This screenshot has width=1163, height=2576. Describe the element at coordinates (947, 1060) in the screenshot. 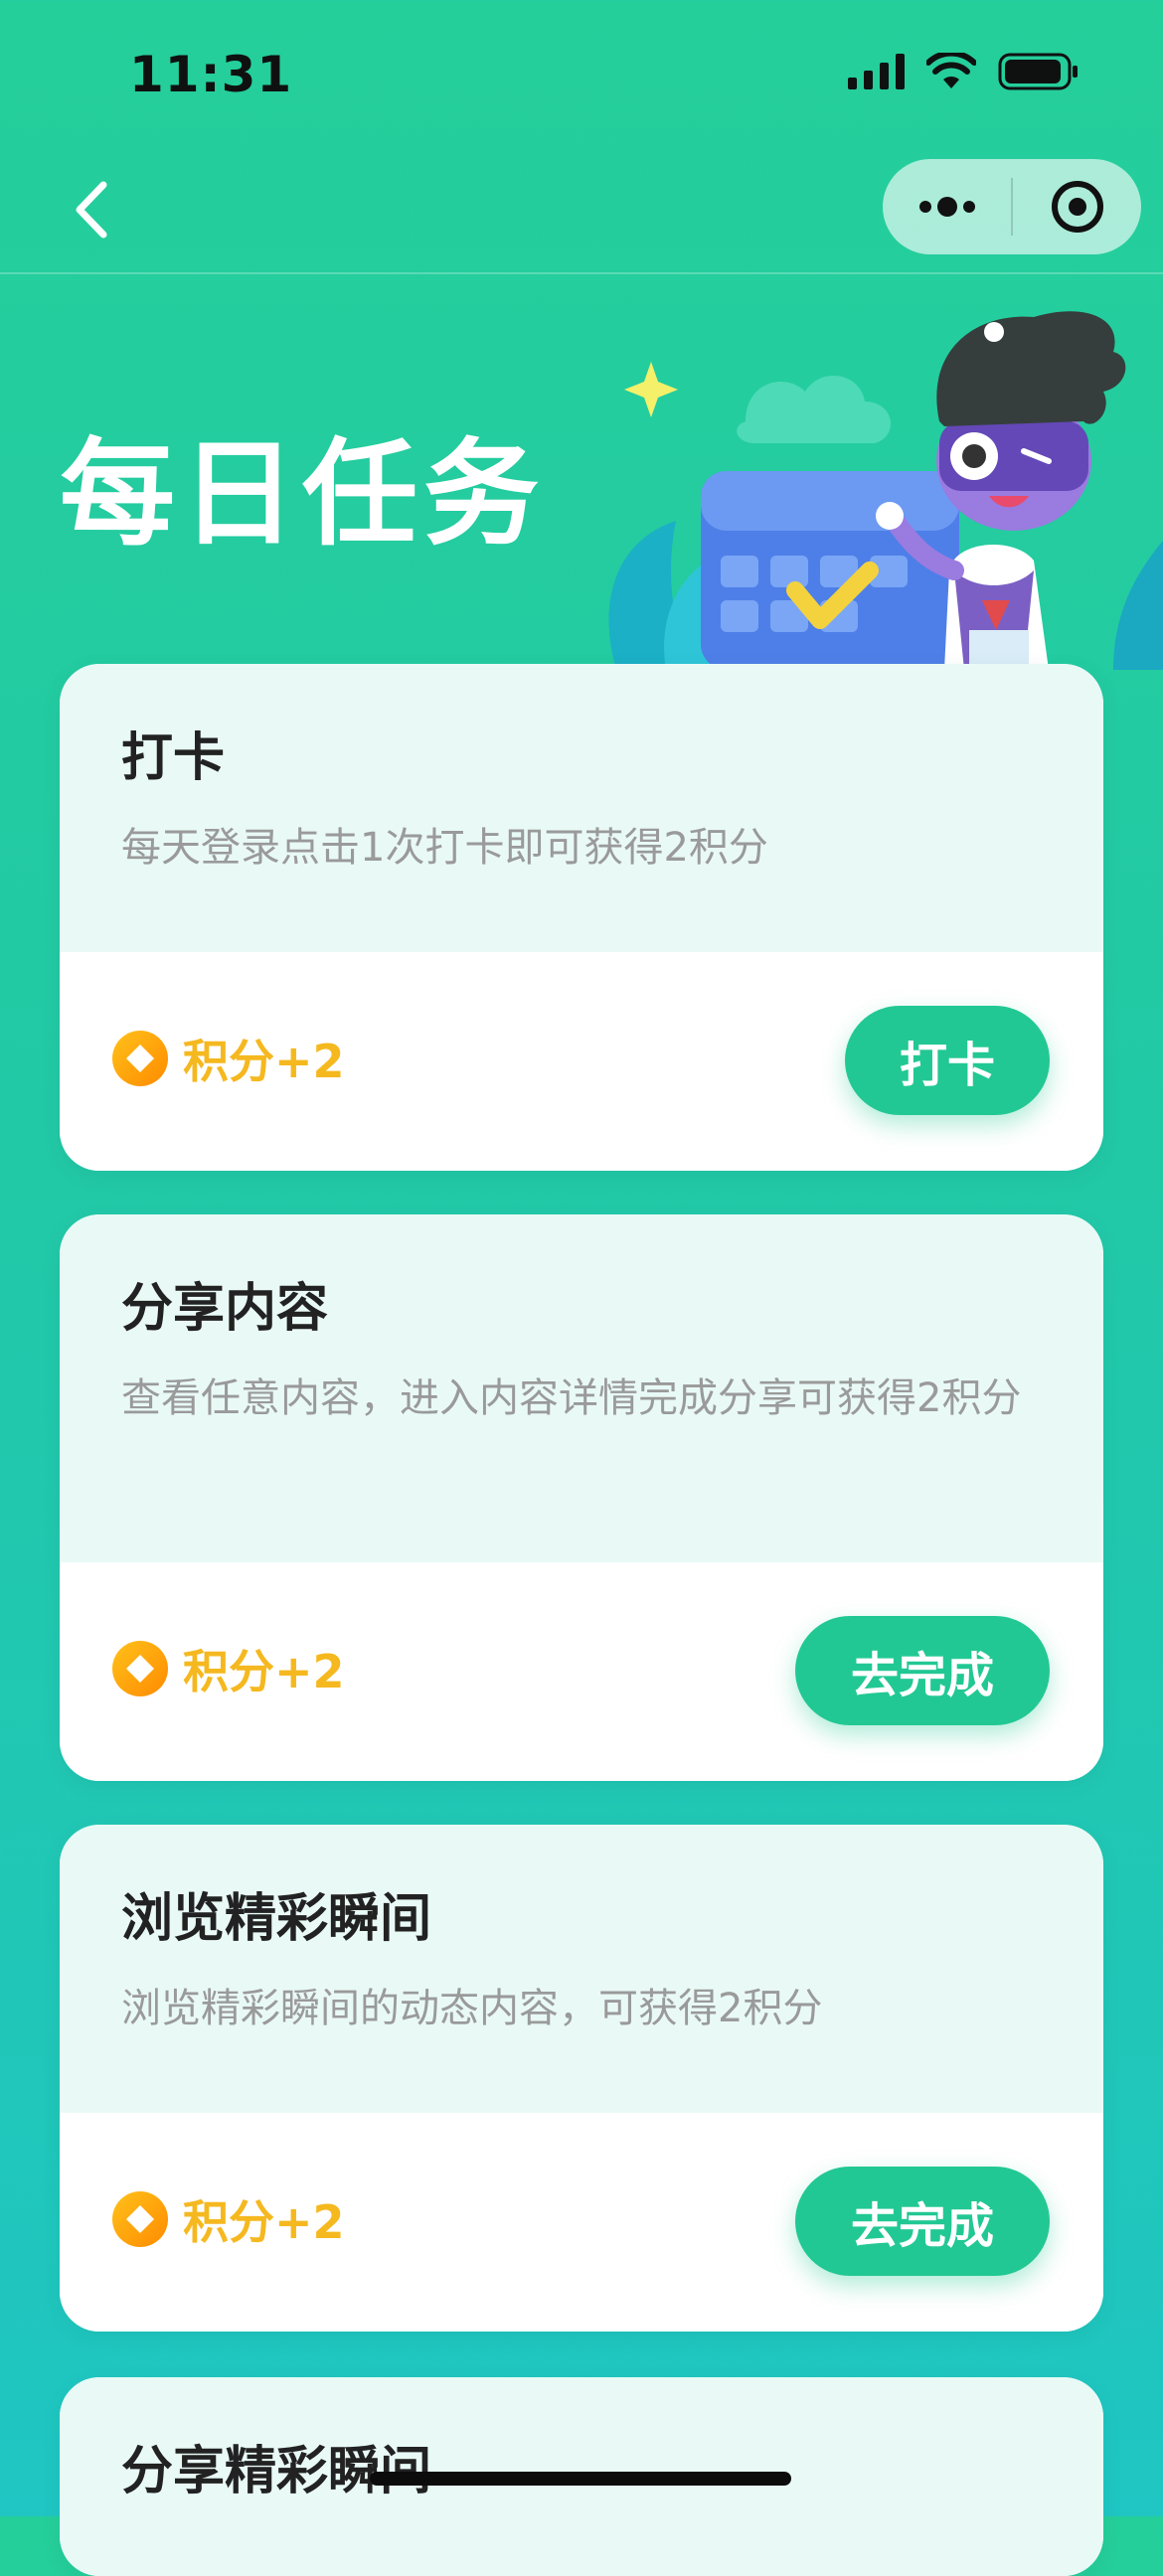

I see `checkin-button: 打卡` at that location.